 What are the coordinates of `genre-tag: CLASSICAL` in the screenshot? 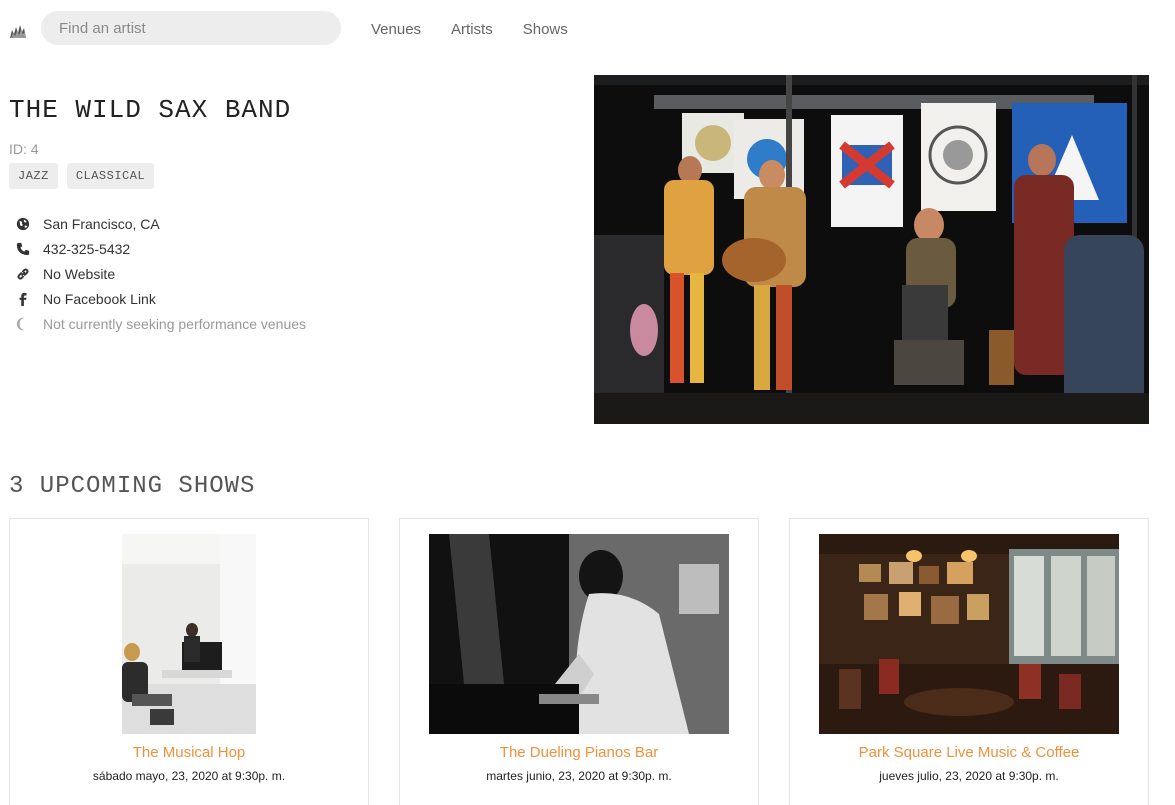 It's located at (110, 176).